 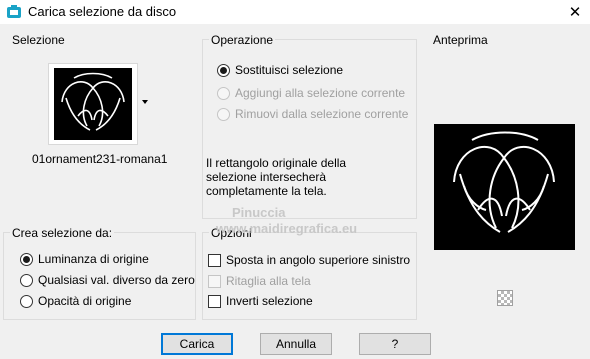 I want to click on ornament-thumbnail, so click(x=93, y=104).